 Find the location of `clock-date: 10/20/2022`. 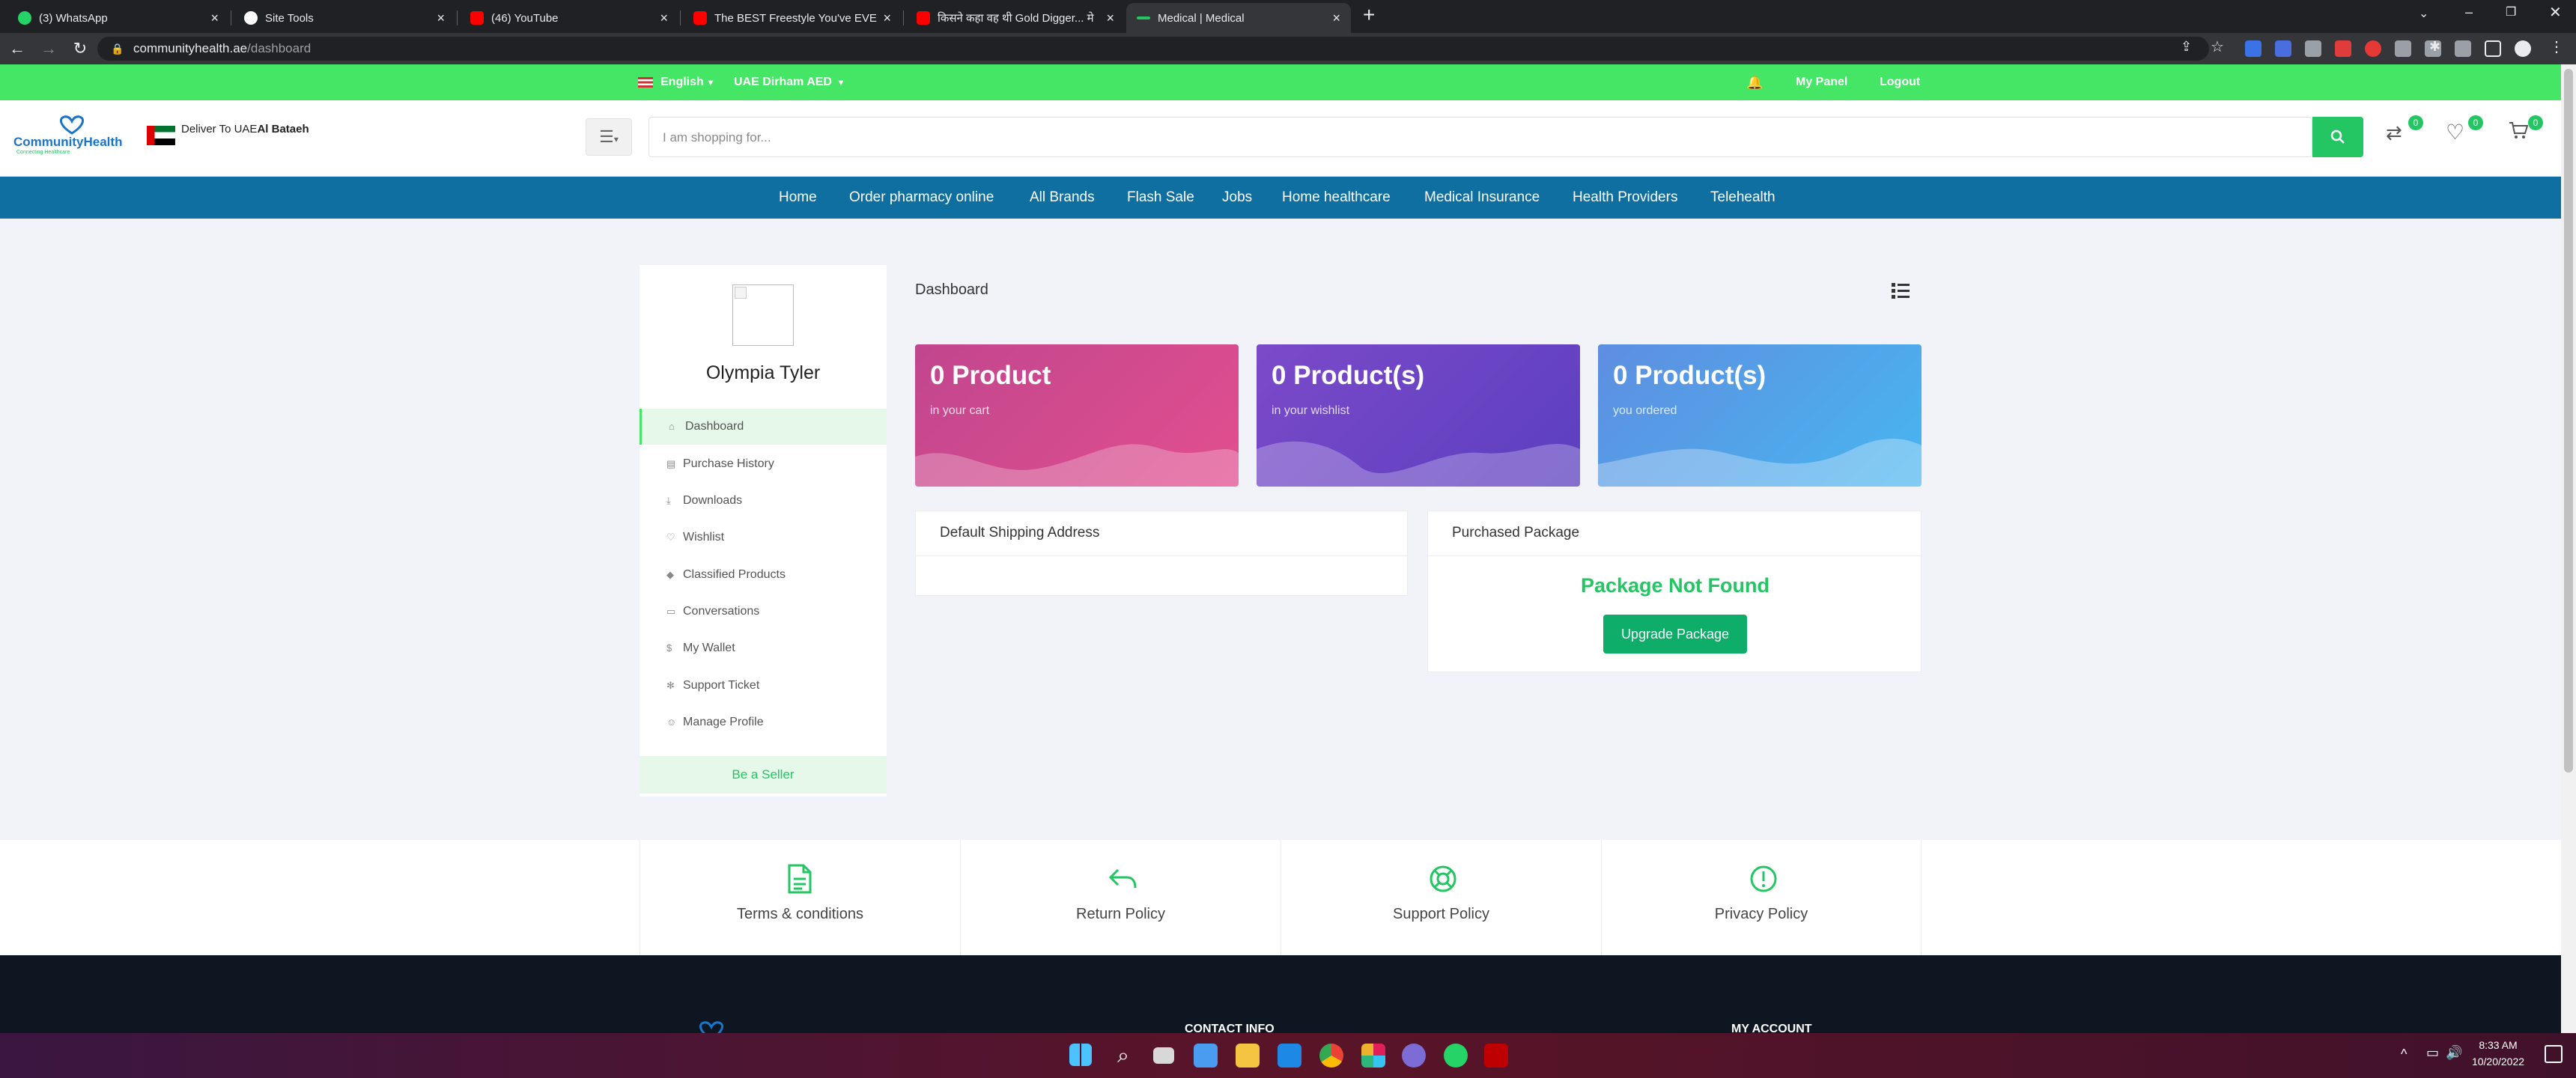

clock-date: 10/20/2022 is located at coordinates (2498, 1062).